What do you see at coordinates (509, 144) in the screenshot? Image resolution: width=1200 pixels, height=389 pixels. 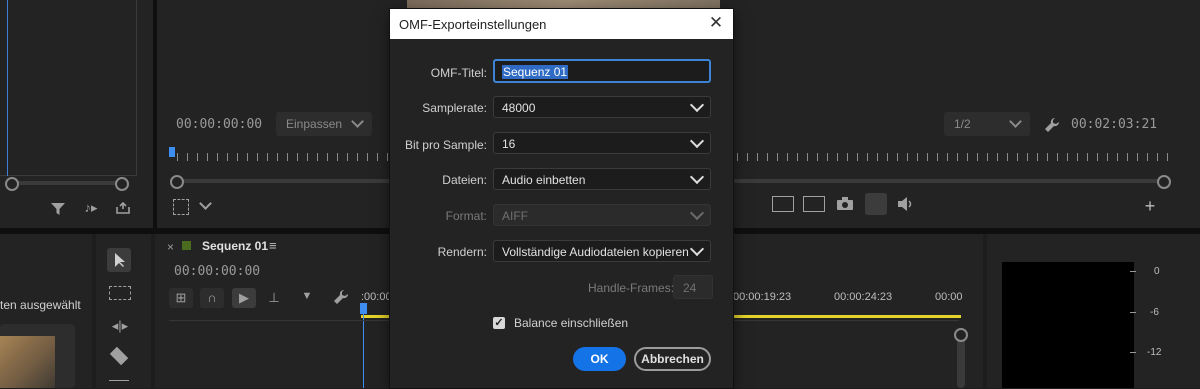 I see `bit-depth-value: 16` at bounding box center [509, 144].